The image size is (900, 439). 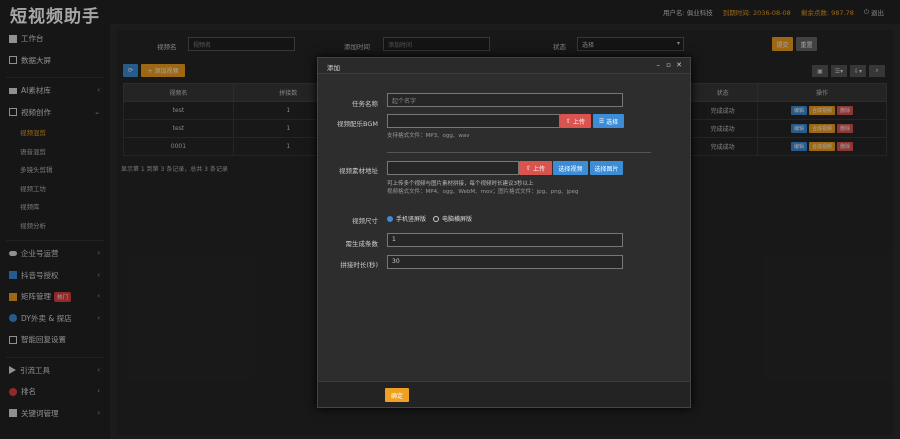 I want to click on modal-header: 添加 – ▫ ✕, so click(x=504, y=66).